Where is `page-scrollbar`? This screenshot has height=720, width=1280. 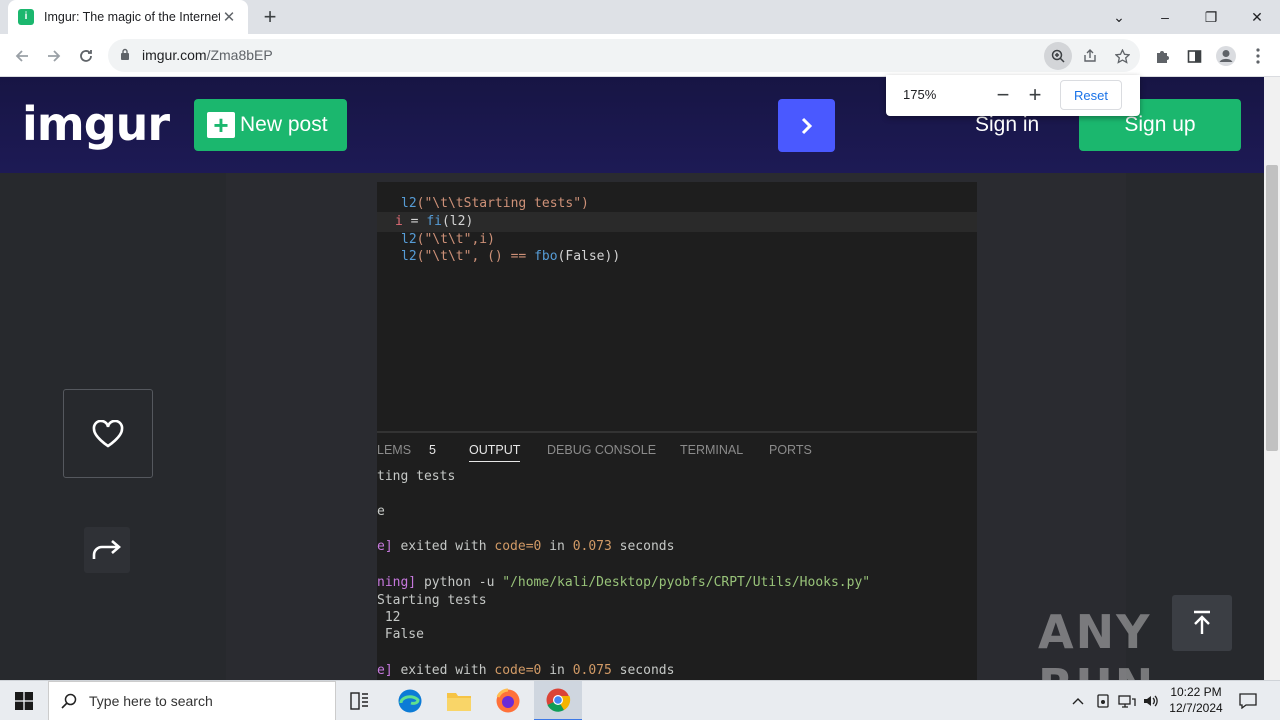
page-scrollbar is located at coordinates (1272, 378).